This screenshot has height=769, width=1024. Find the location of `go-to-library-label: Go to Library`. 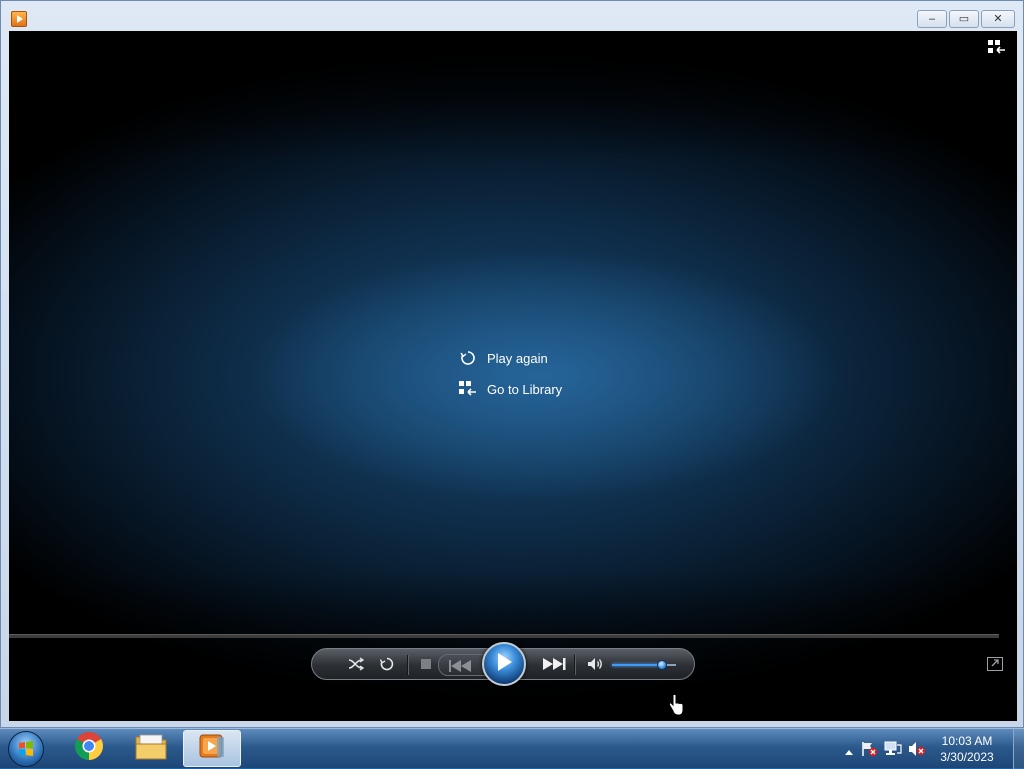

go-to-library-label: Go to Library is located at coordinates (525, 389).